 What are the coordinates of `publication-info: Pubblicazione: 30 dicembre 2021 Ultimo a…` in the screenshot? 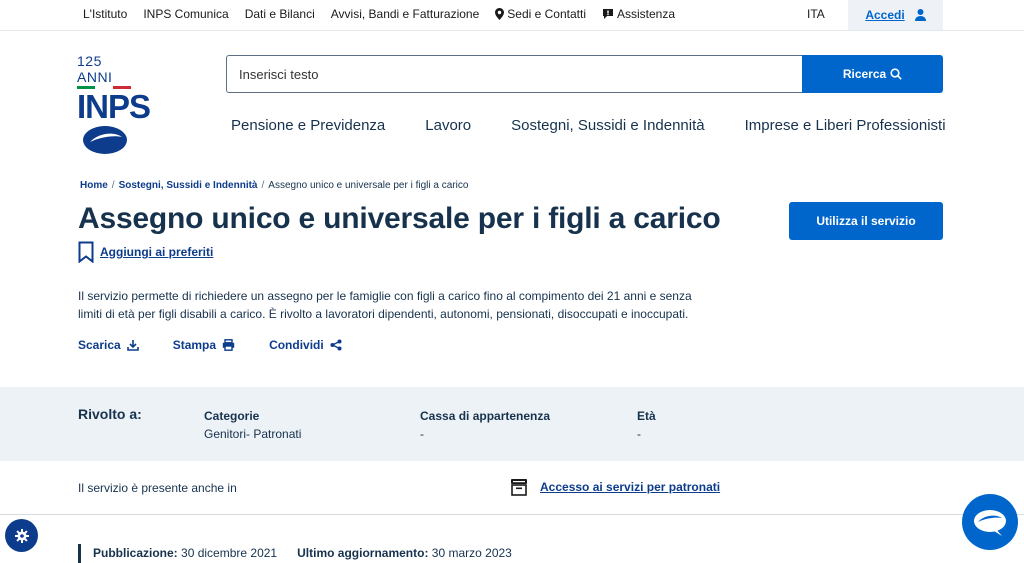 It's located at (295, 553).